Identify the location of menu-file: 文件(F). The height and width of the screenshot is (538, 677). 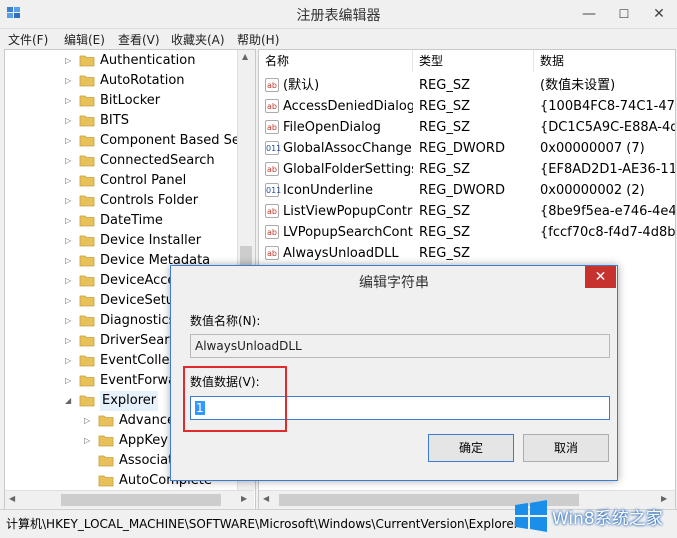
(28, 39).